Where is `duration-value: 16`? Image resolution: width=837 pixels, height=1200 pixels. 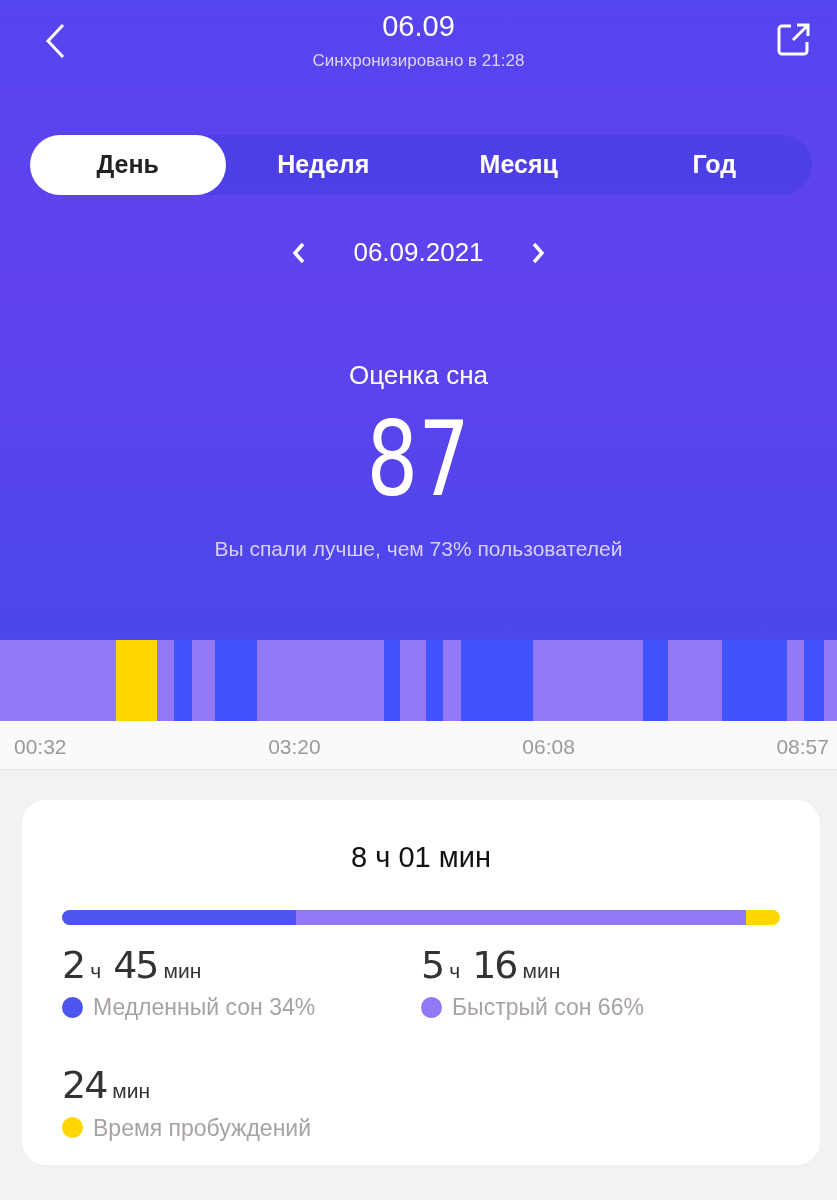
duration-value: 16 is located at coordinates (494, 964).